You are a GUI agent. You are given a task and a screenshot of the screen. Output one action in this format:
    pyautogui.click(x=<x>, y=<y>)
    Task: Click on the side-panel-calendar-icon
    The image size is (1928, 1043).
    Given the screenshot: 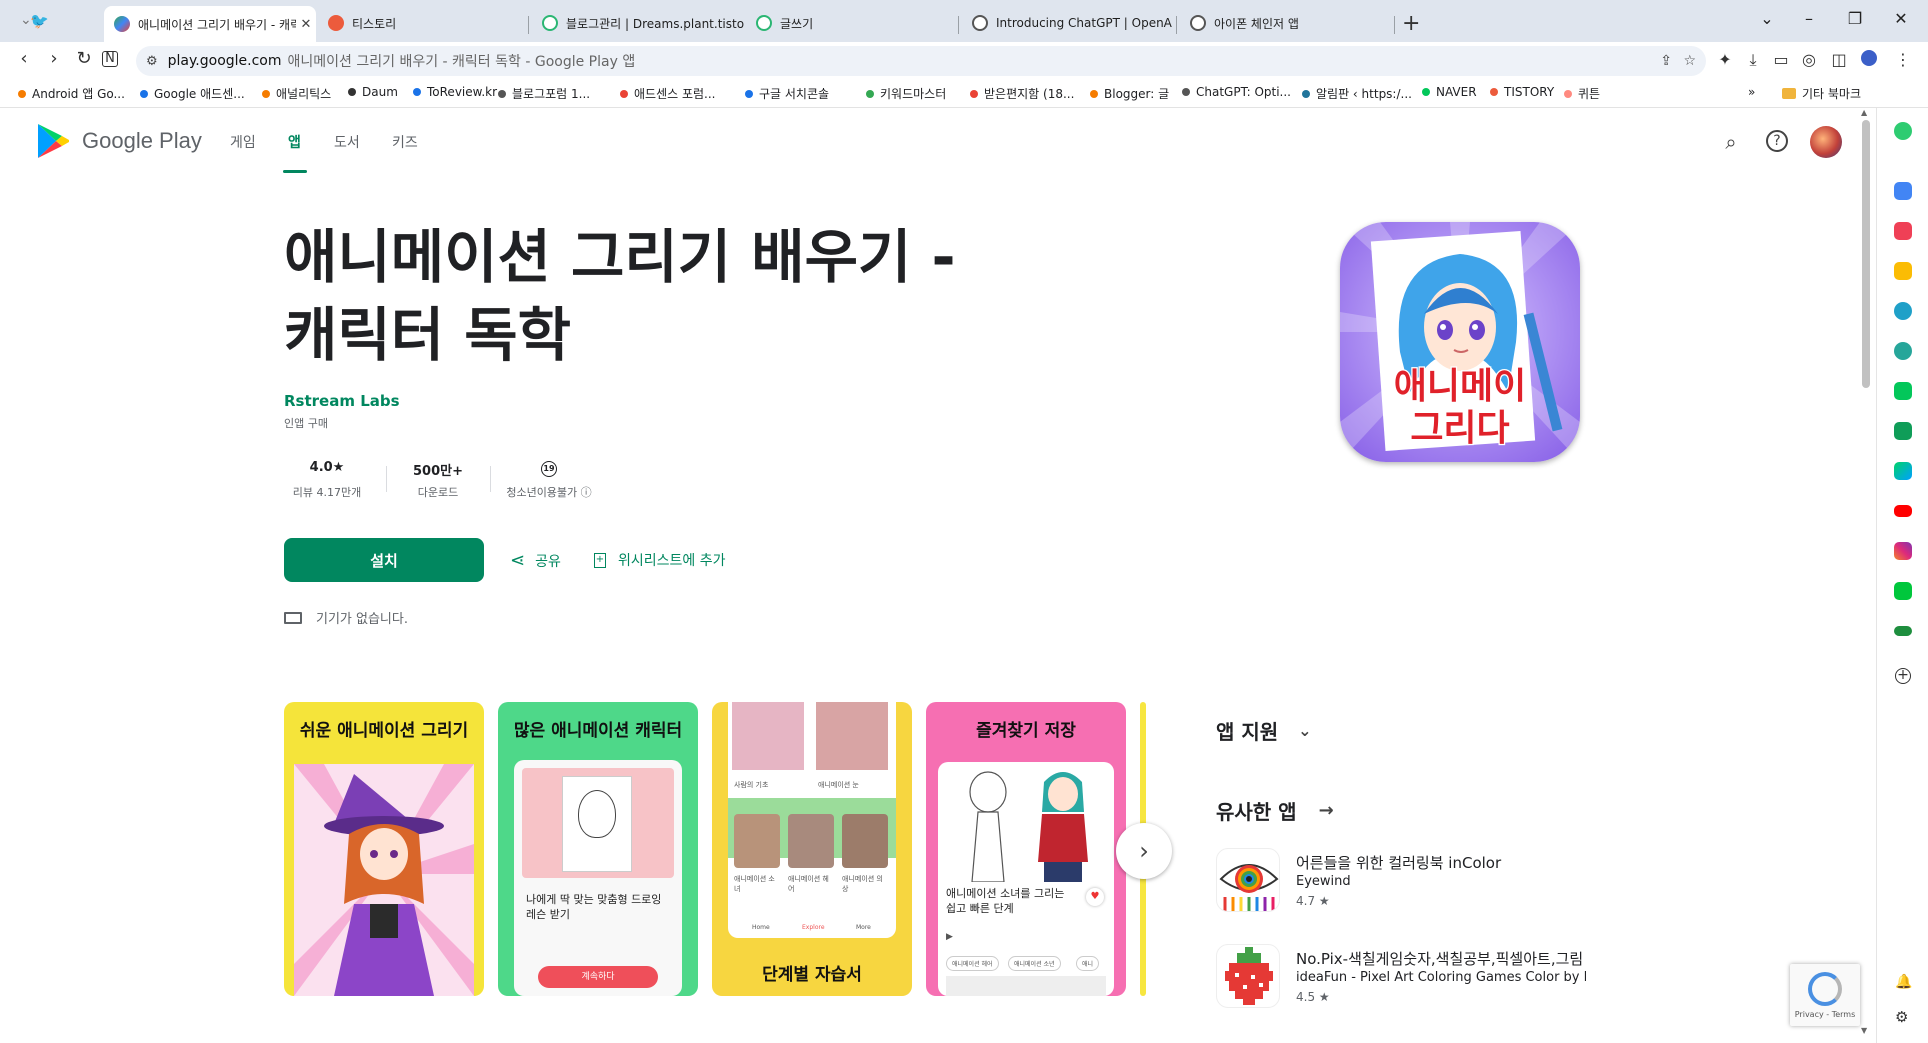 What is the action you would take?
    pyautogui.click(x=1903, y=191)
    